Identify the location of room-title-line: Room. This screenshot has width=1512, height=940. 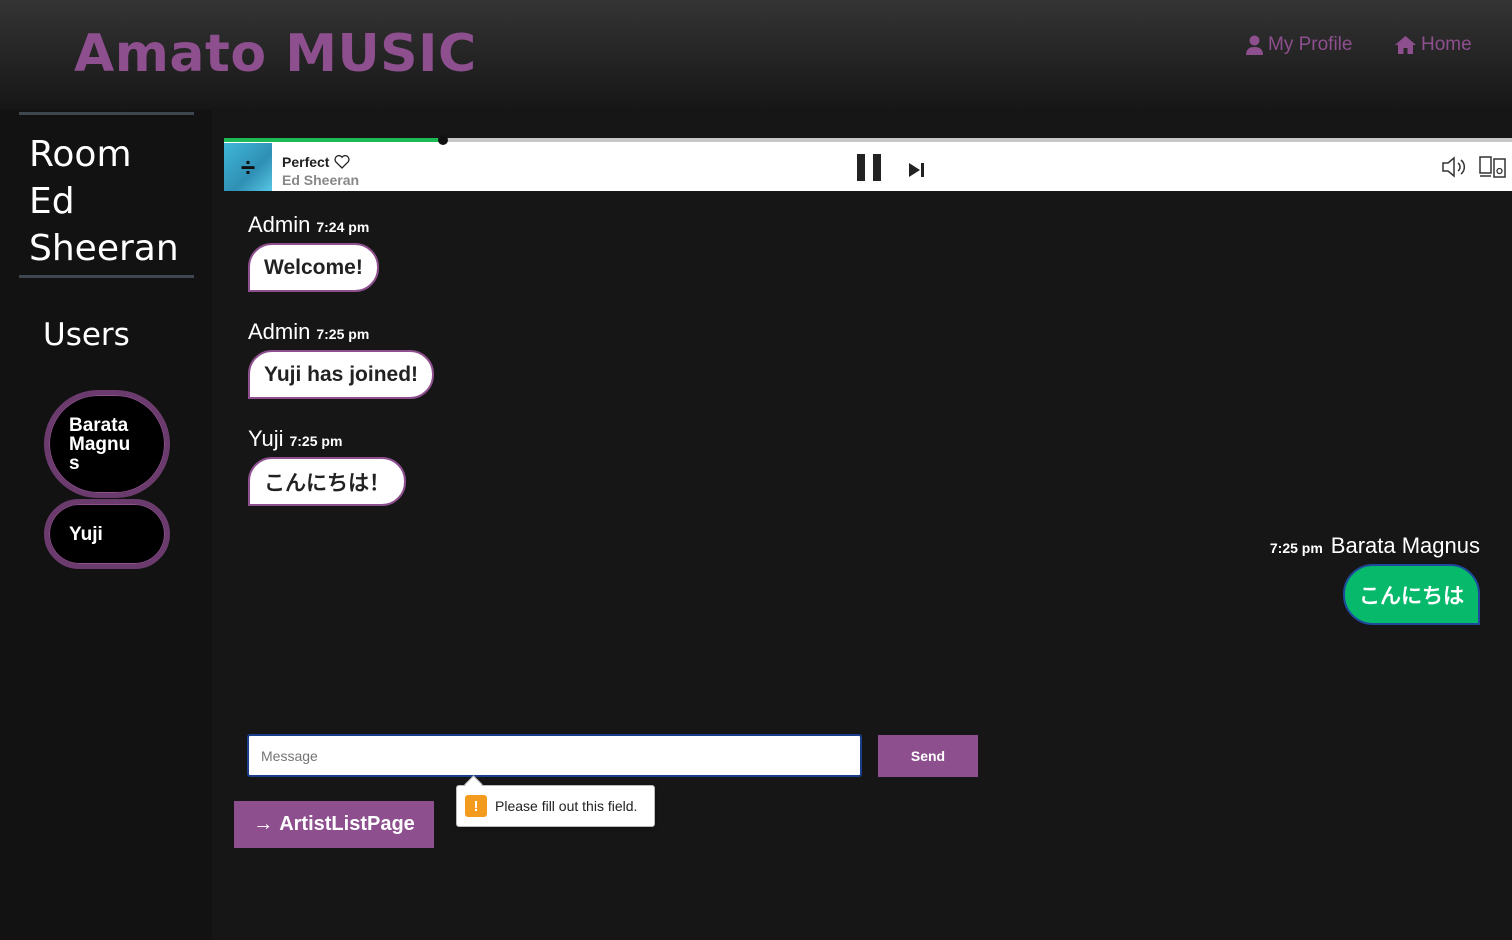
(80, 154).